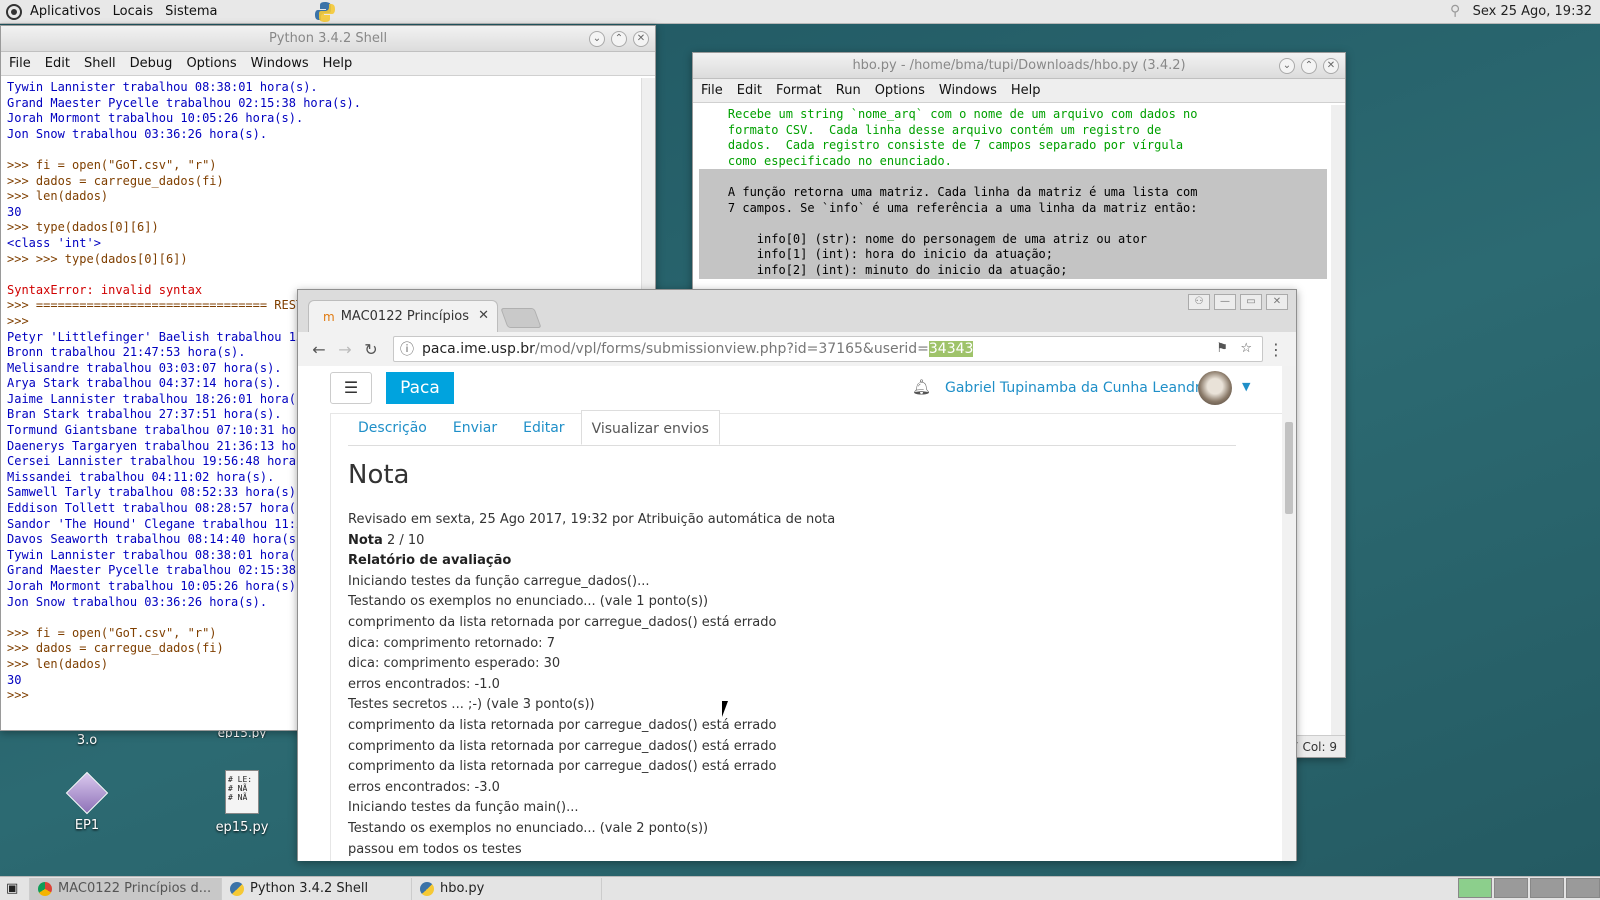 The height and width of the screenshot is (900, 1600). Describe the element at coordinates (1276, 349) in the screenshot. I see `menu-kebab-icon: ⋮` at that location.